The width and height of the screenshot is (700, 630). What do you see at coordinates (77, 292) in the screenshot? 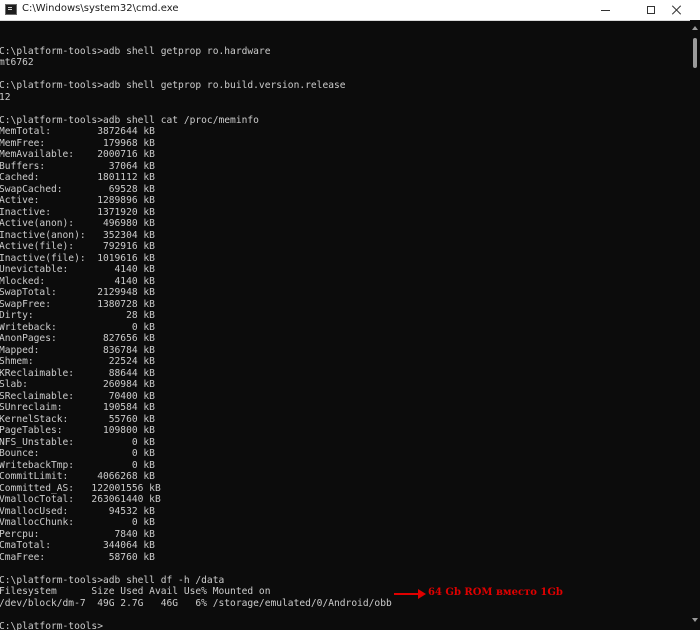
I see `console-line: SwapTotal: 2129948 kB` at bounding box center [77, 292].